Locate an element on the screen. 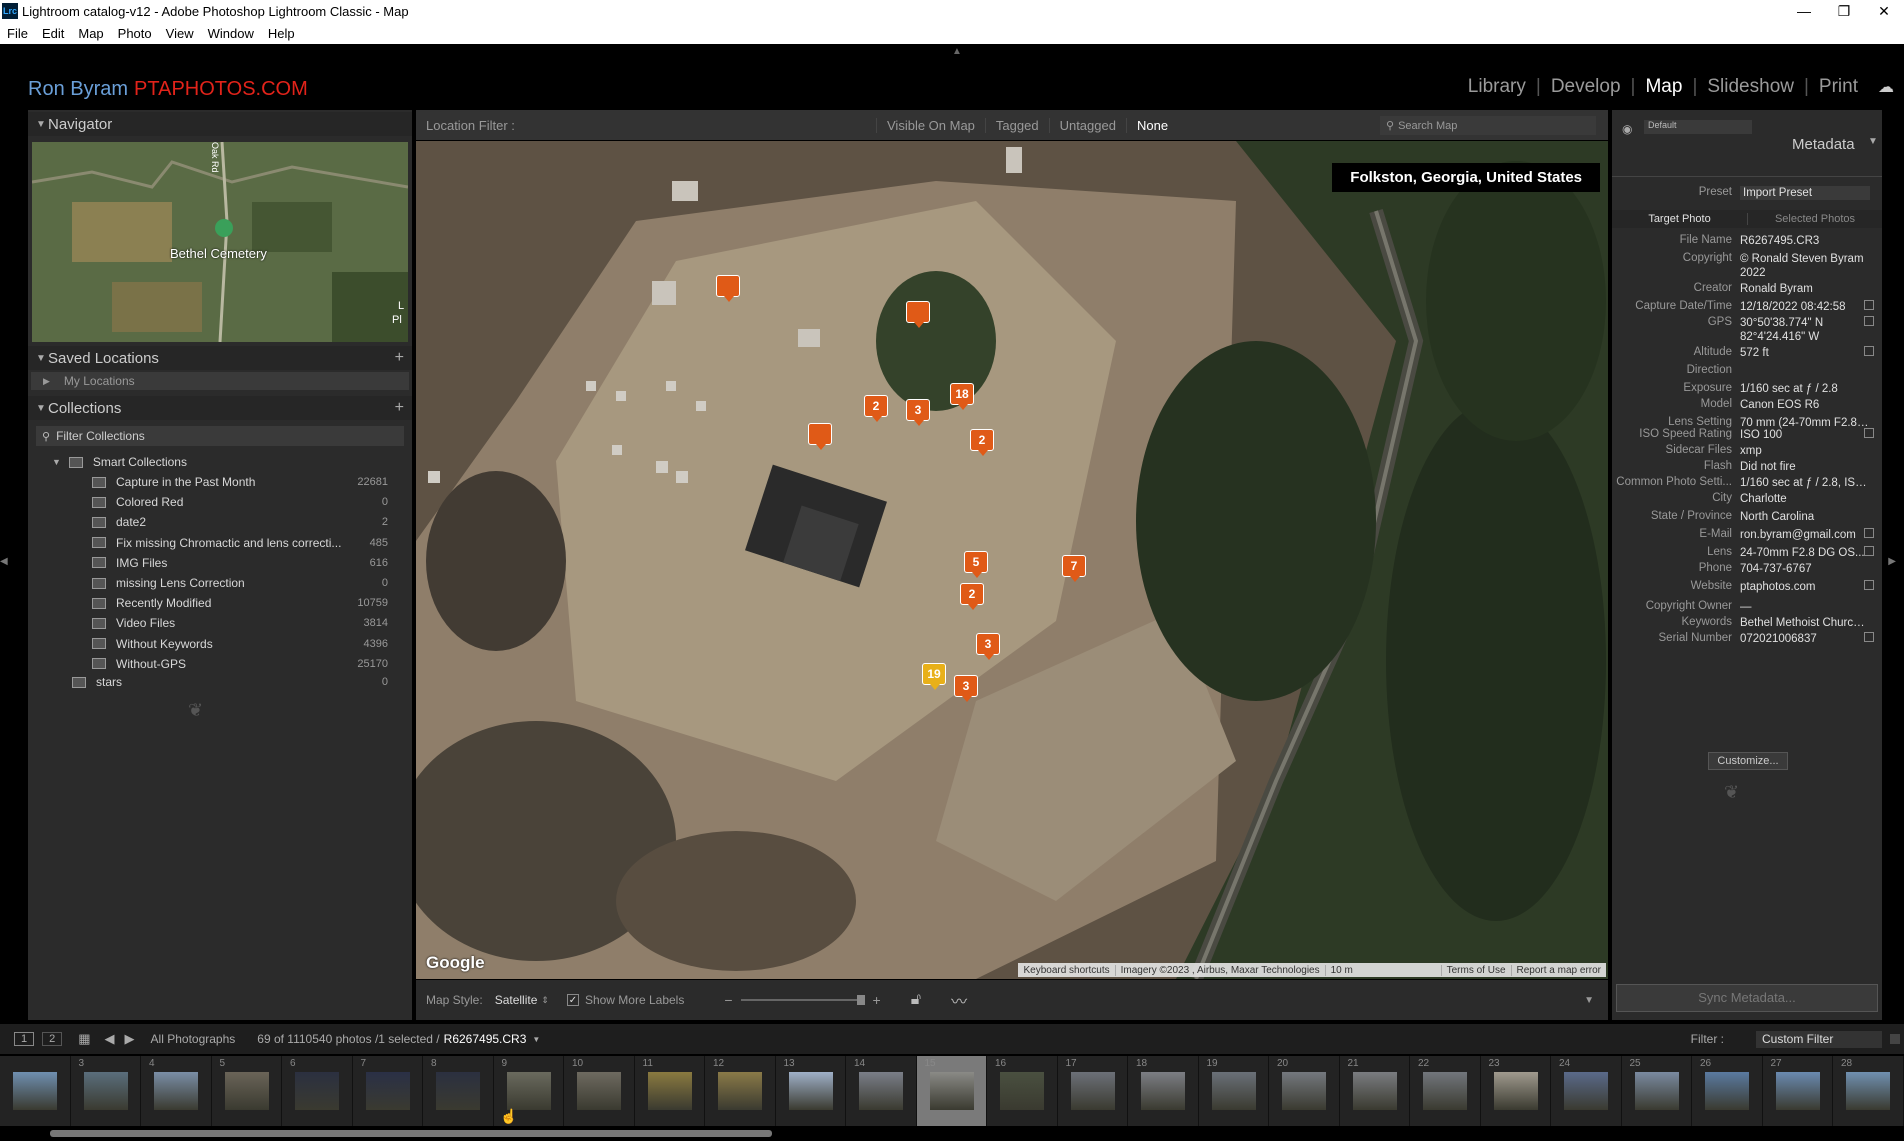 The height and width of the screenshot is (1141, 1904). zoom-out-icon: − is located at coordinates (728, 1000).